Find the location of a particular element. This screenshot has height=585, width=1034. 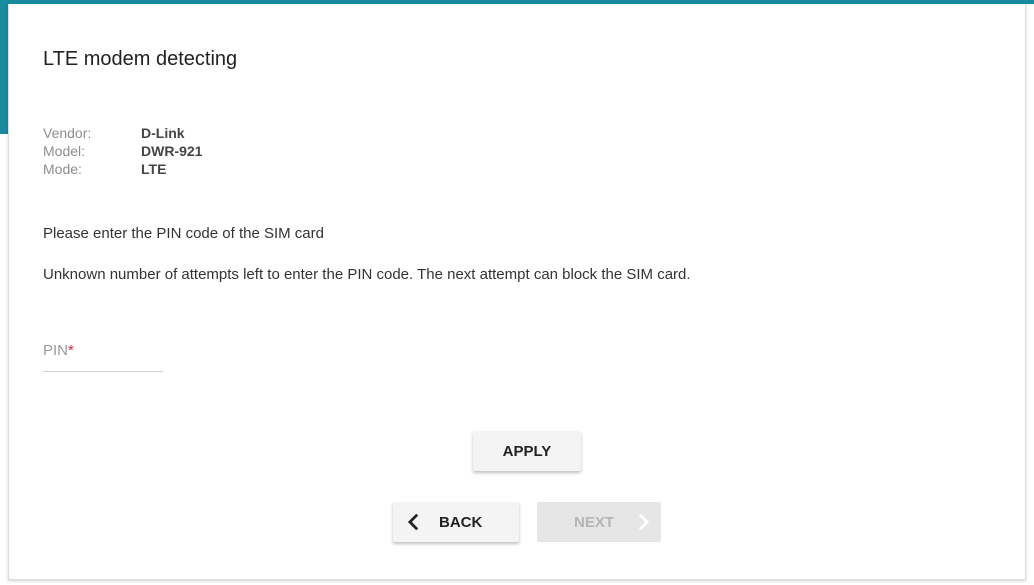

page-title: LTE modem detecting is located at coordinates (140, 59).